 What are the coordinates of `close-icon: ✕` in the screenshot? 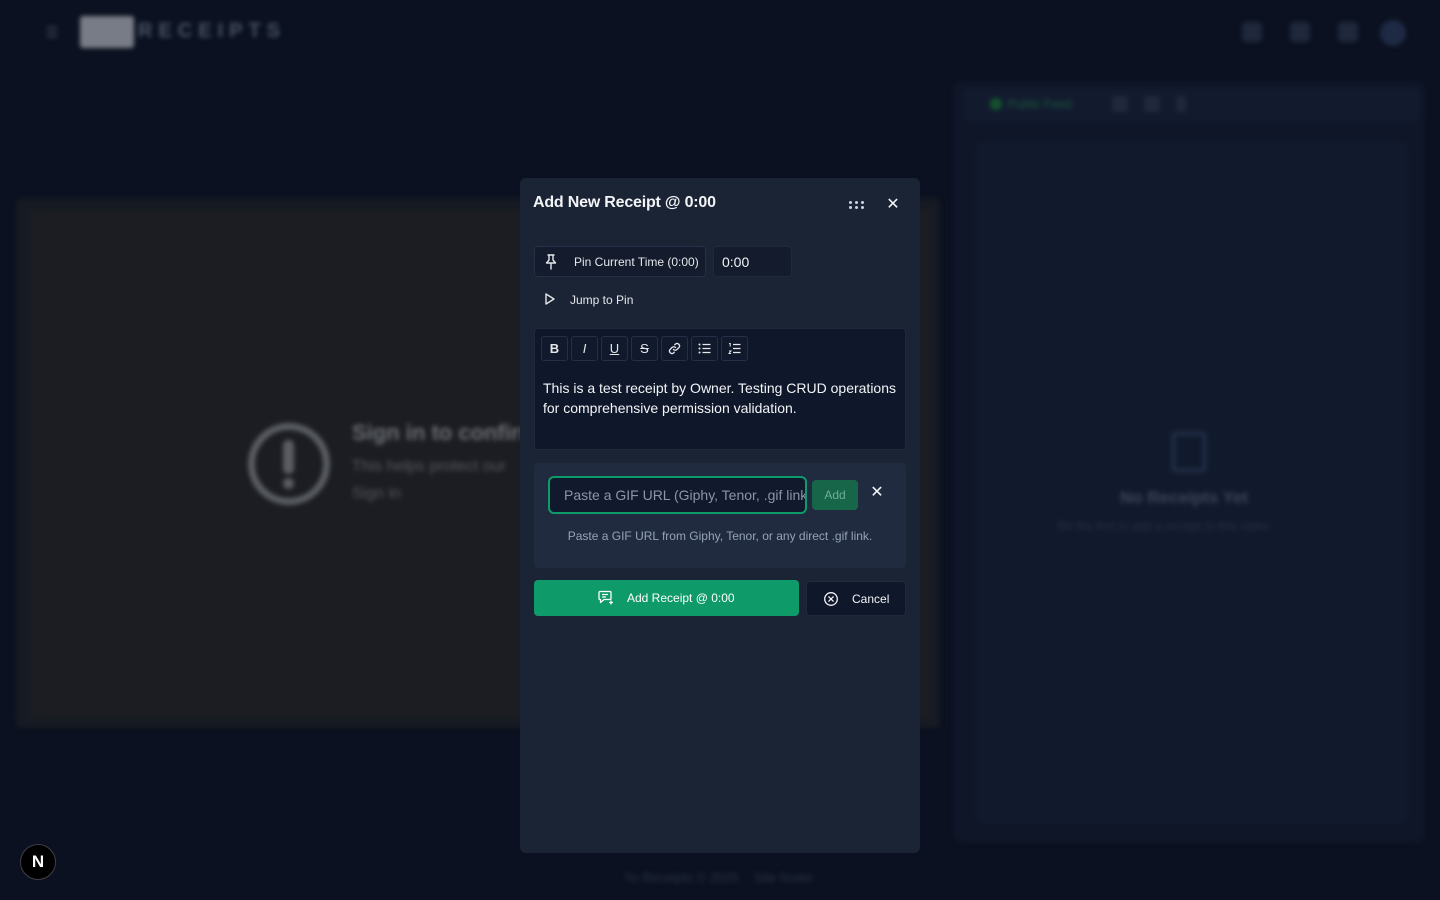 It's located at (893, 205).